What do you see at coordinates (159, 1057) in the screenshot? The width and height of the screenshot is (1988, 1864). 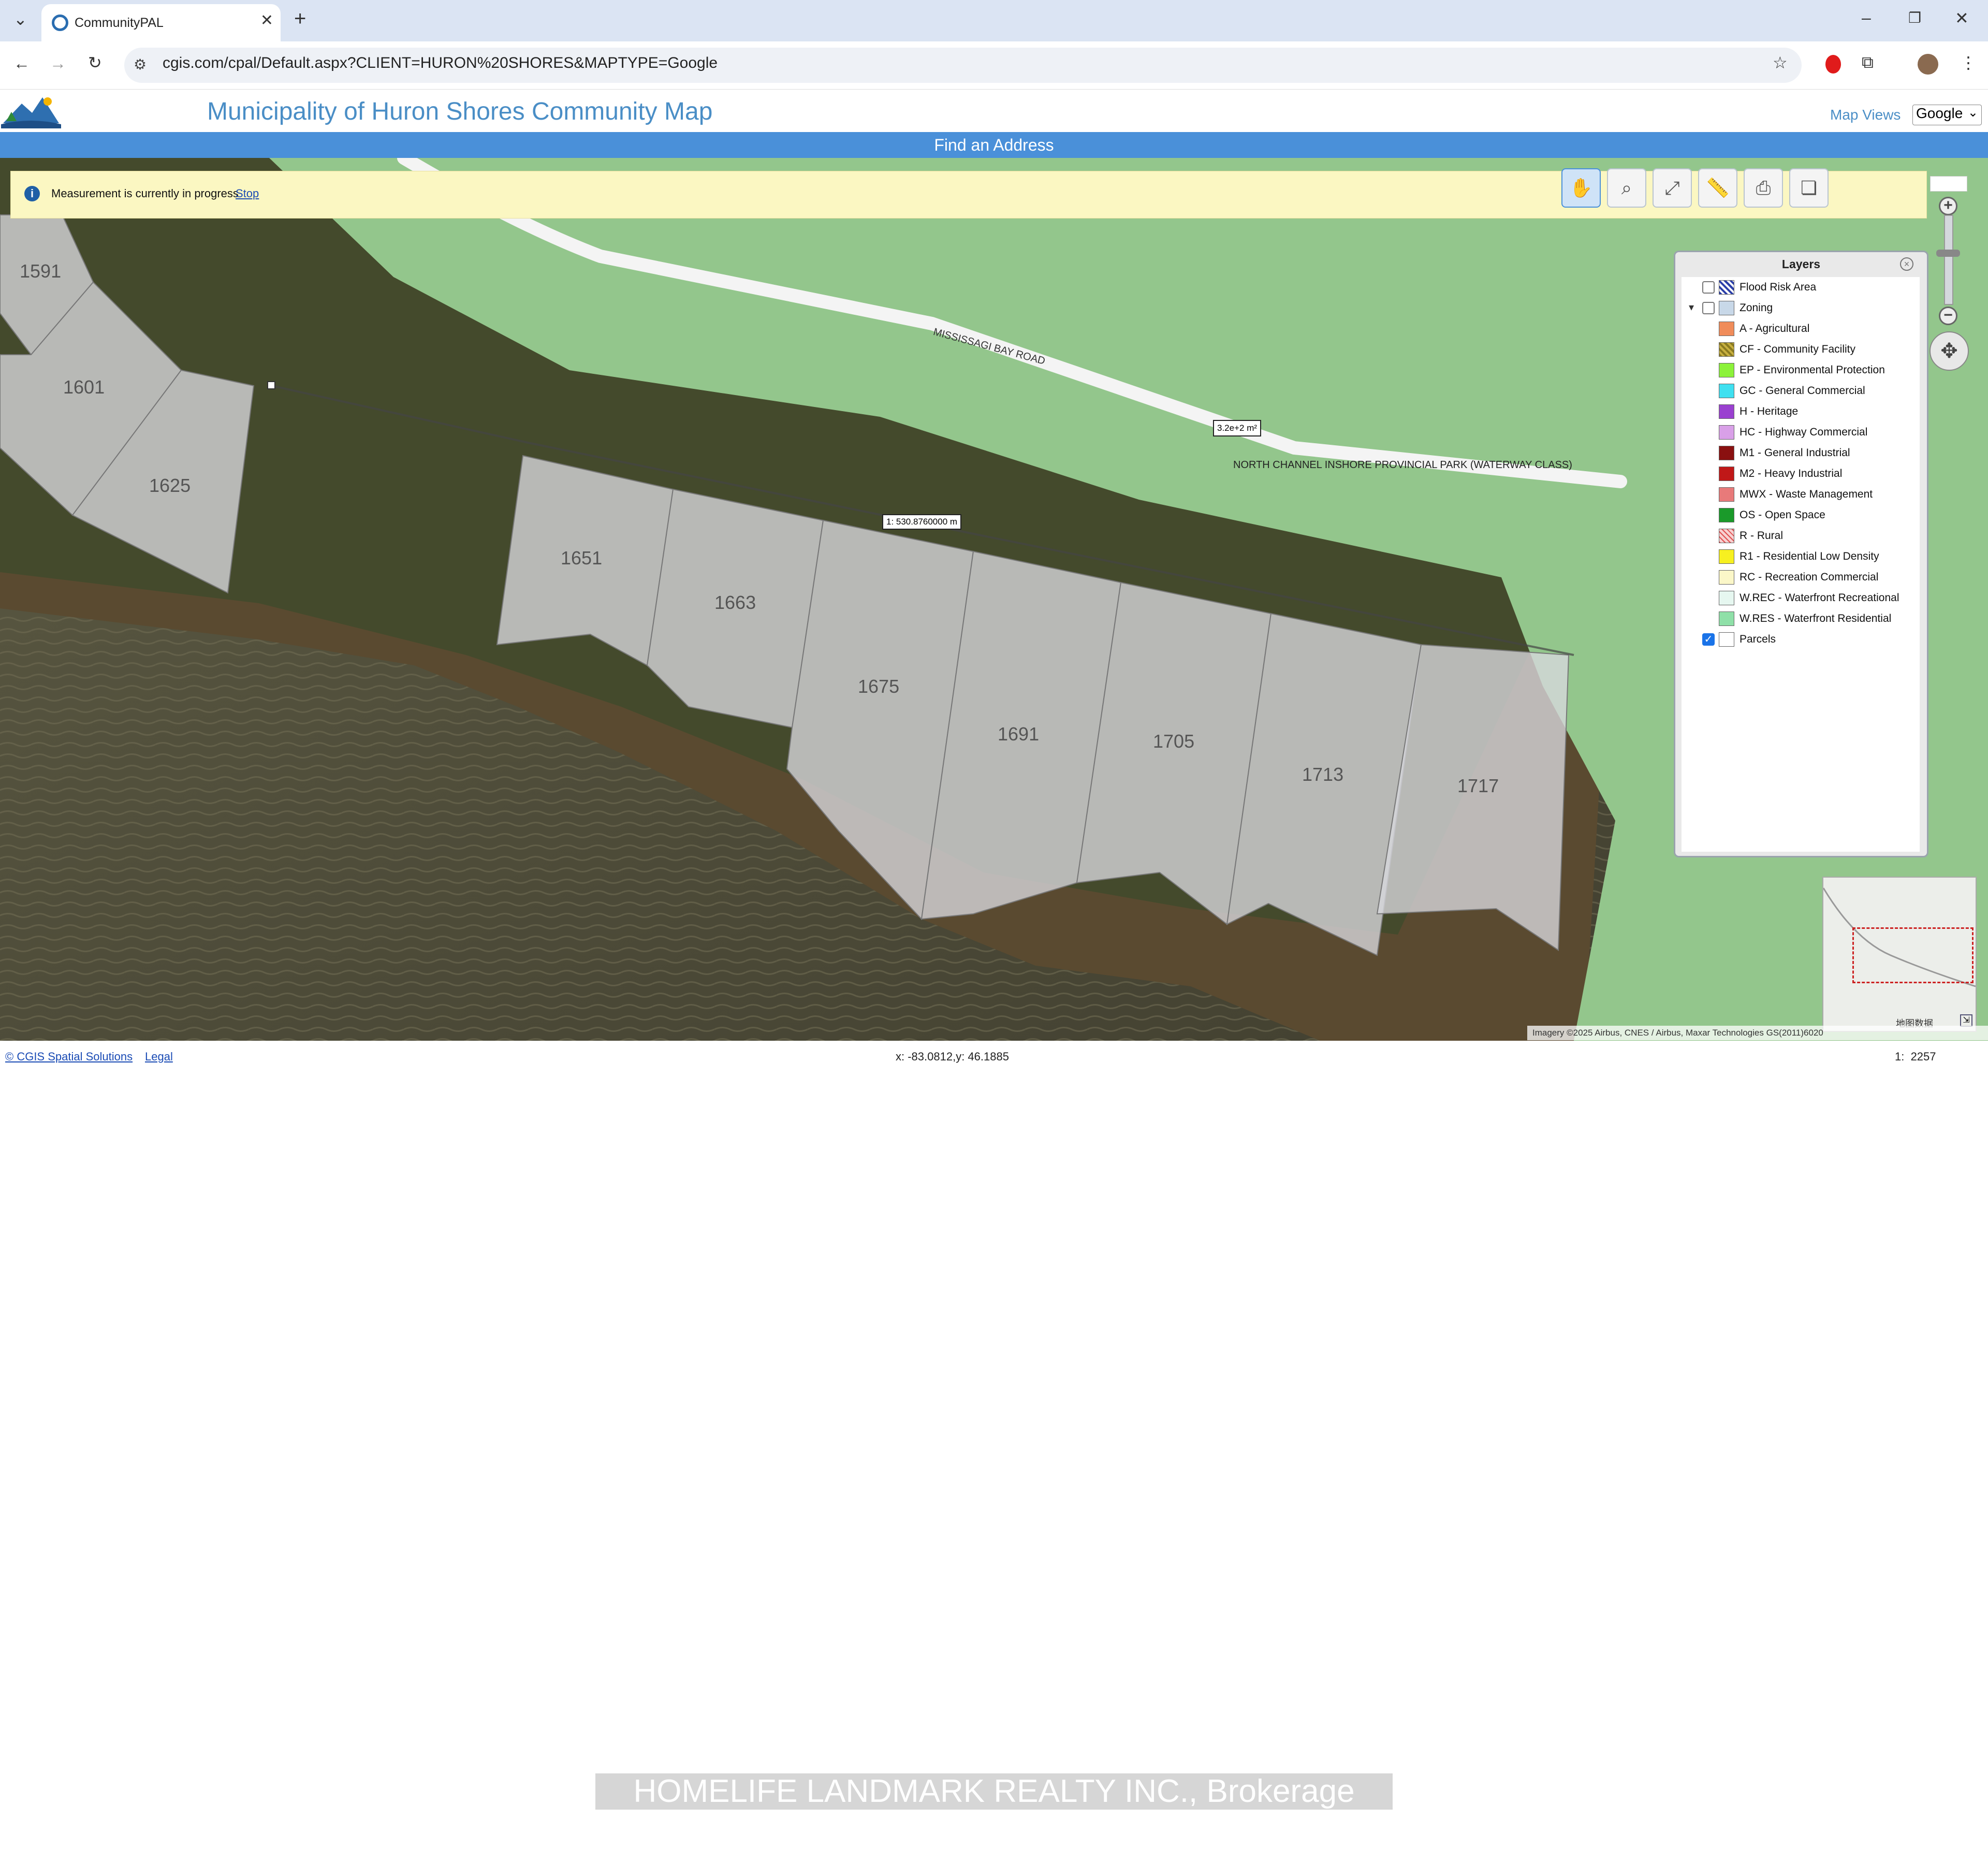 I see `legal-link: Legal` at bounding box center [159, 1057].